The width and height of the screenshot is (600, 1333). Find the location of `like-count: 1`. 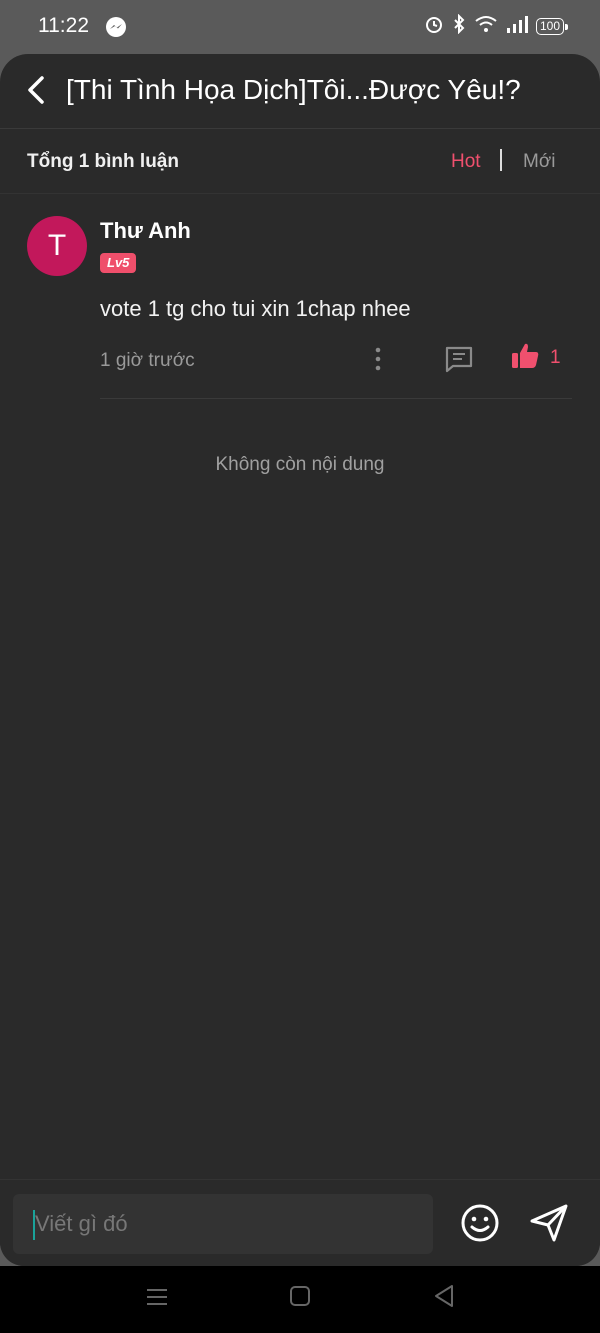

like-count: 1 is located at coordinates (555, 357).